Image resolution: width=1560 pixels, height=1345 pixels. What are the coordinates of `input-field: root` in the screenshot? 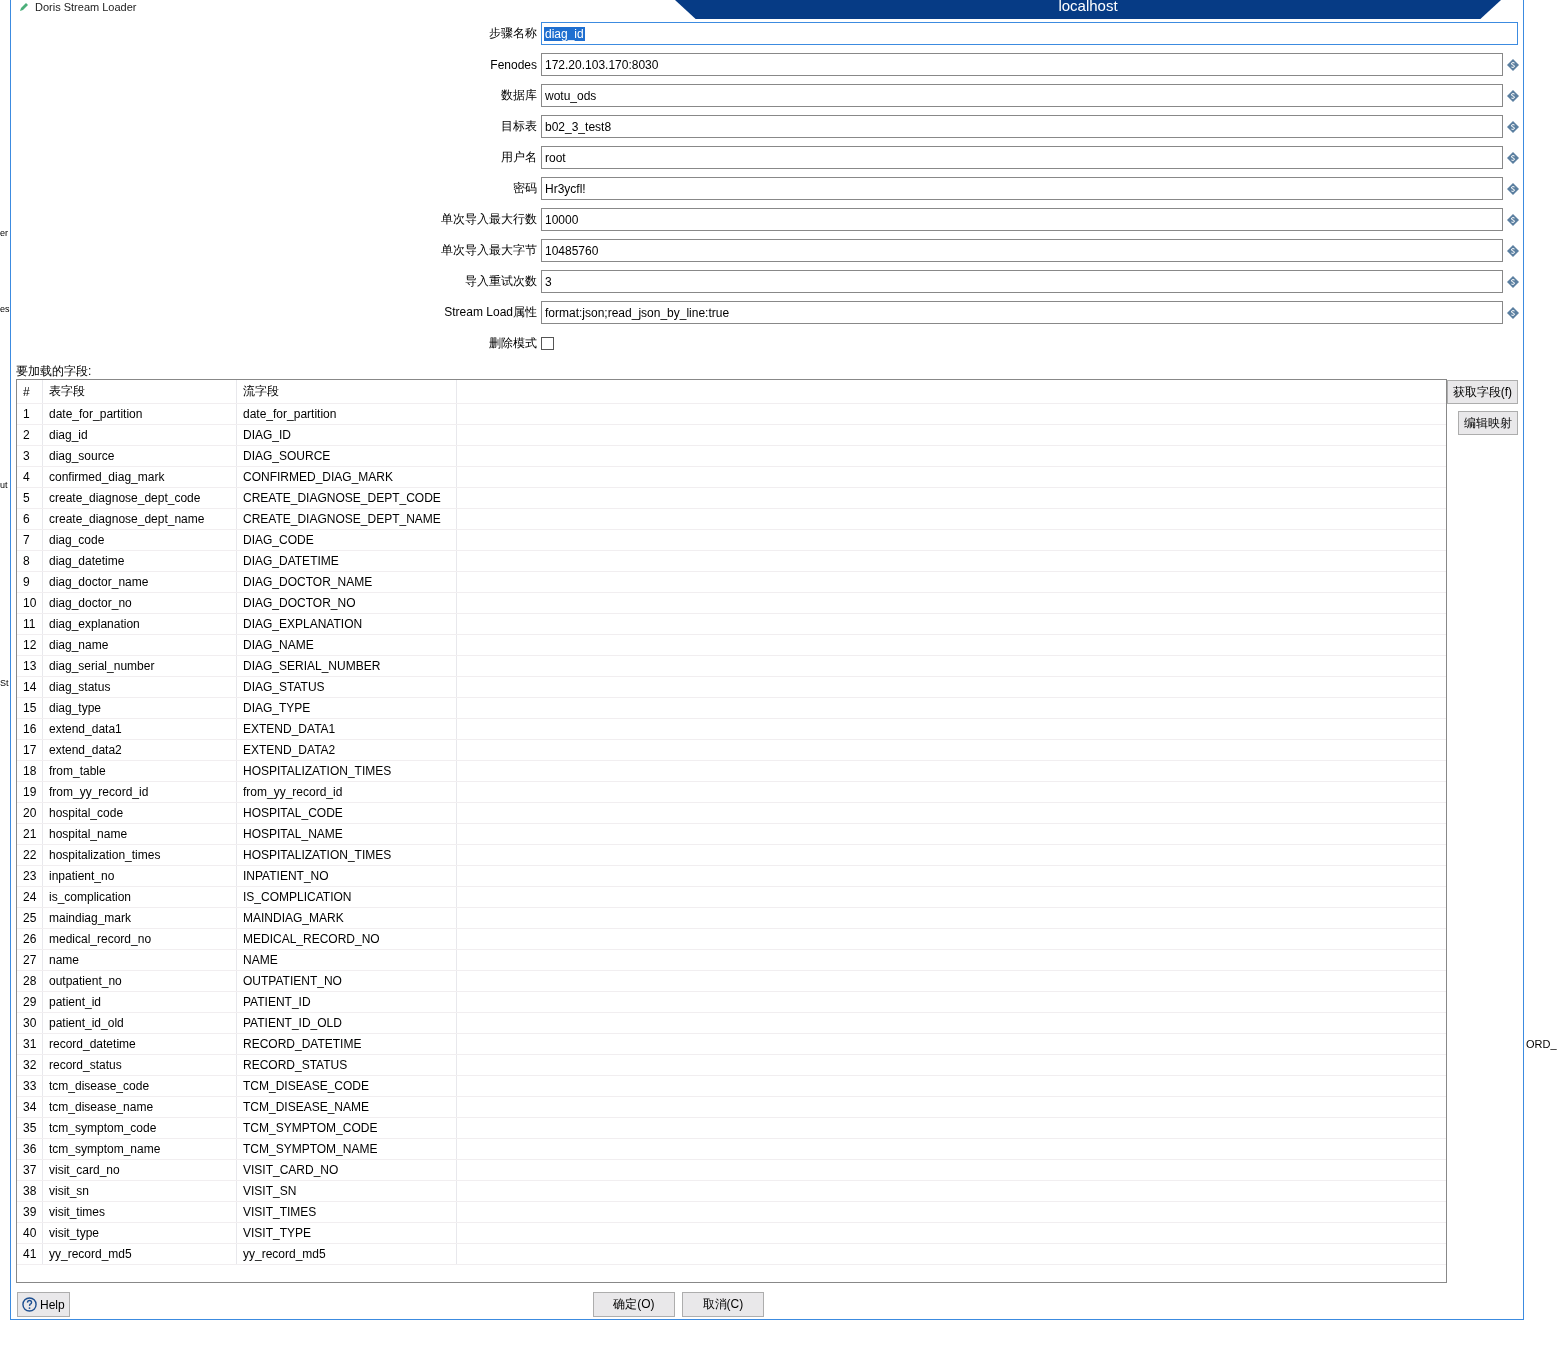 It's located at (1022, 157).